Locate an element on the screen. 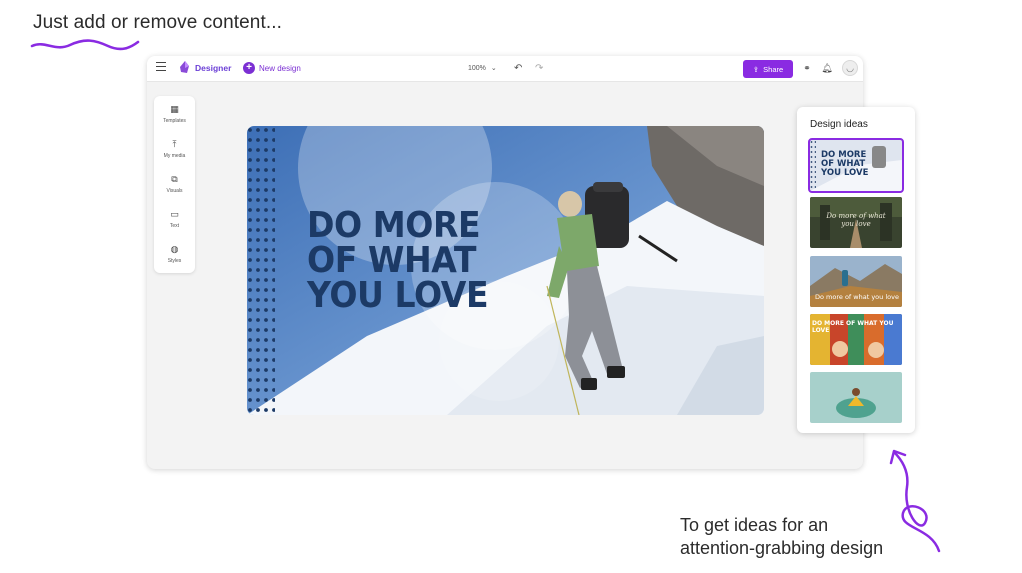 The image size is (1022, 573). text-icon: ▭ is located at coordinates (174, 214).